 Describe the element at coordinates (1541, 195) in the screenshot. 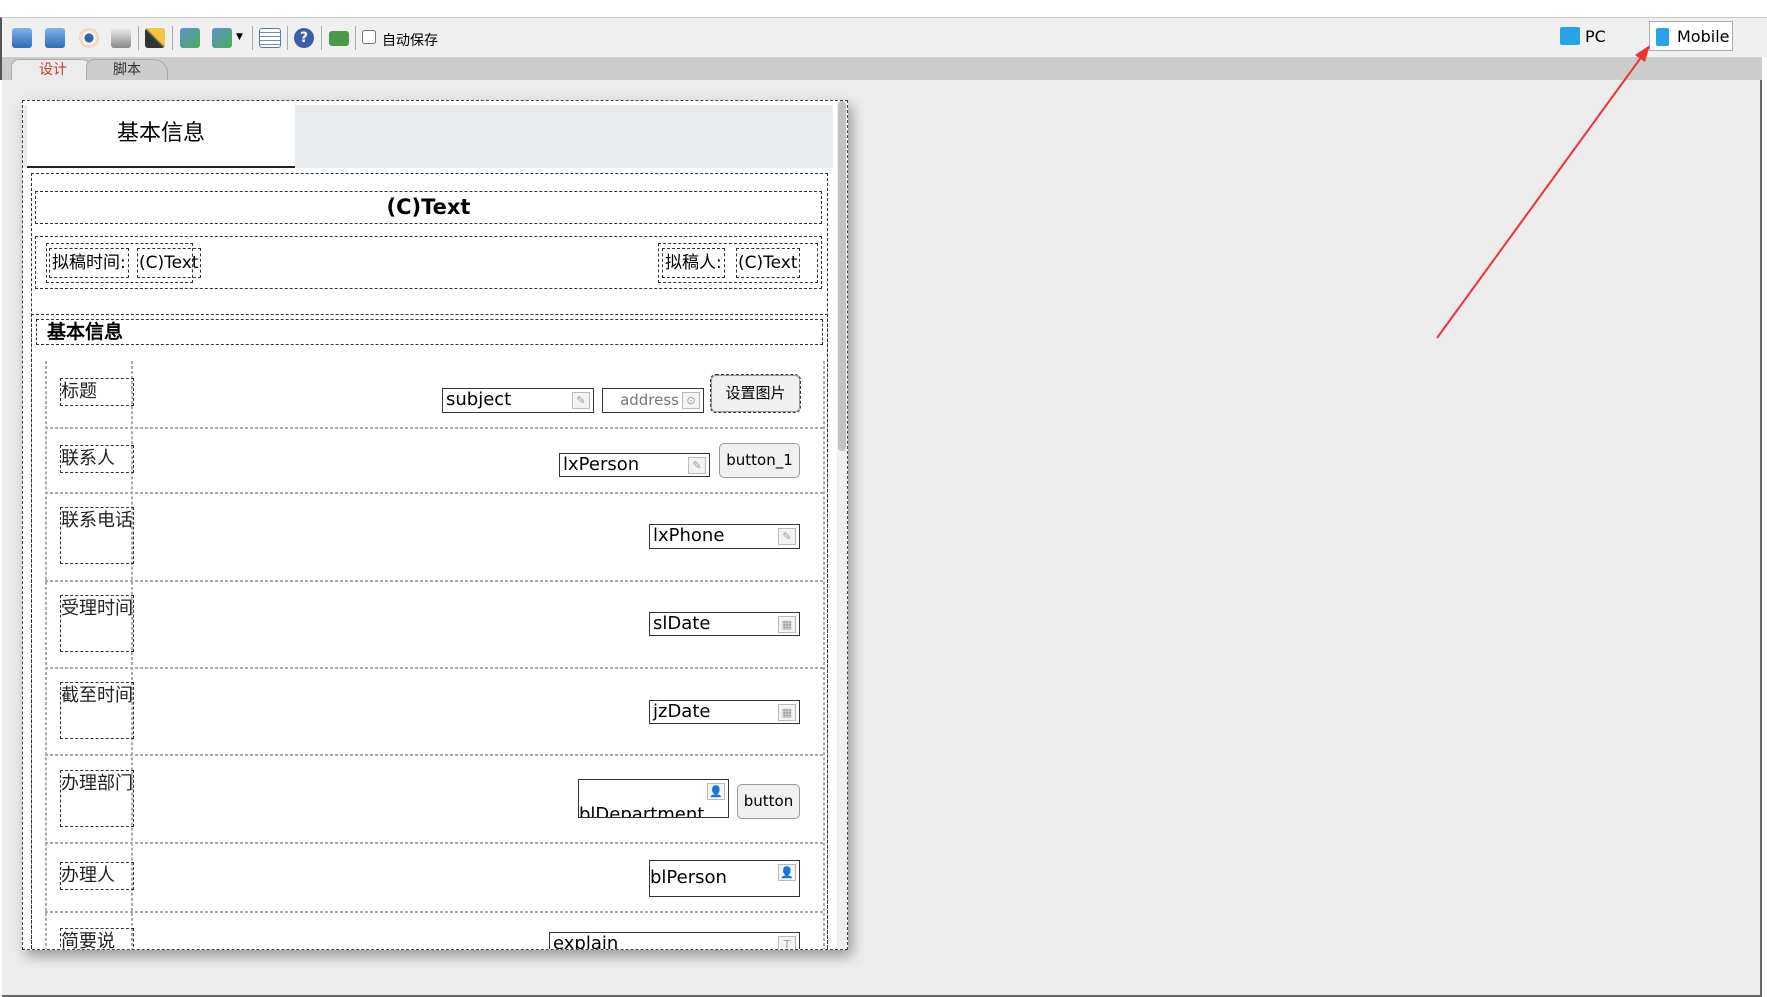

I see `arrow-line` at that location.